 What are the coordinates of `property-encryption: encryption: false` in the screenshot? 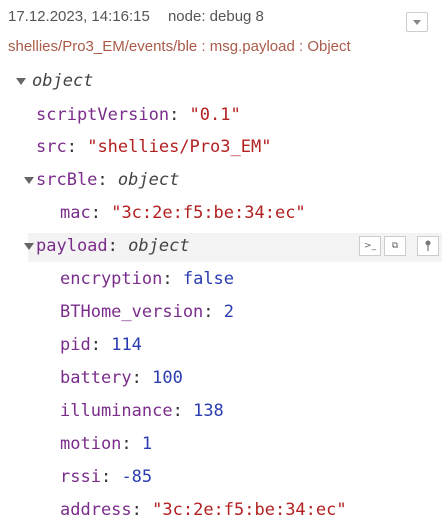 It's located at (147, 279).